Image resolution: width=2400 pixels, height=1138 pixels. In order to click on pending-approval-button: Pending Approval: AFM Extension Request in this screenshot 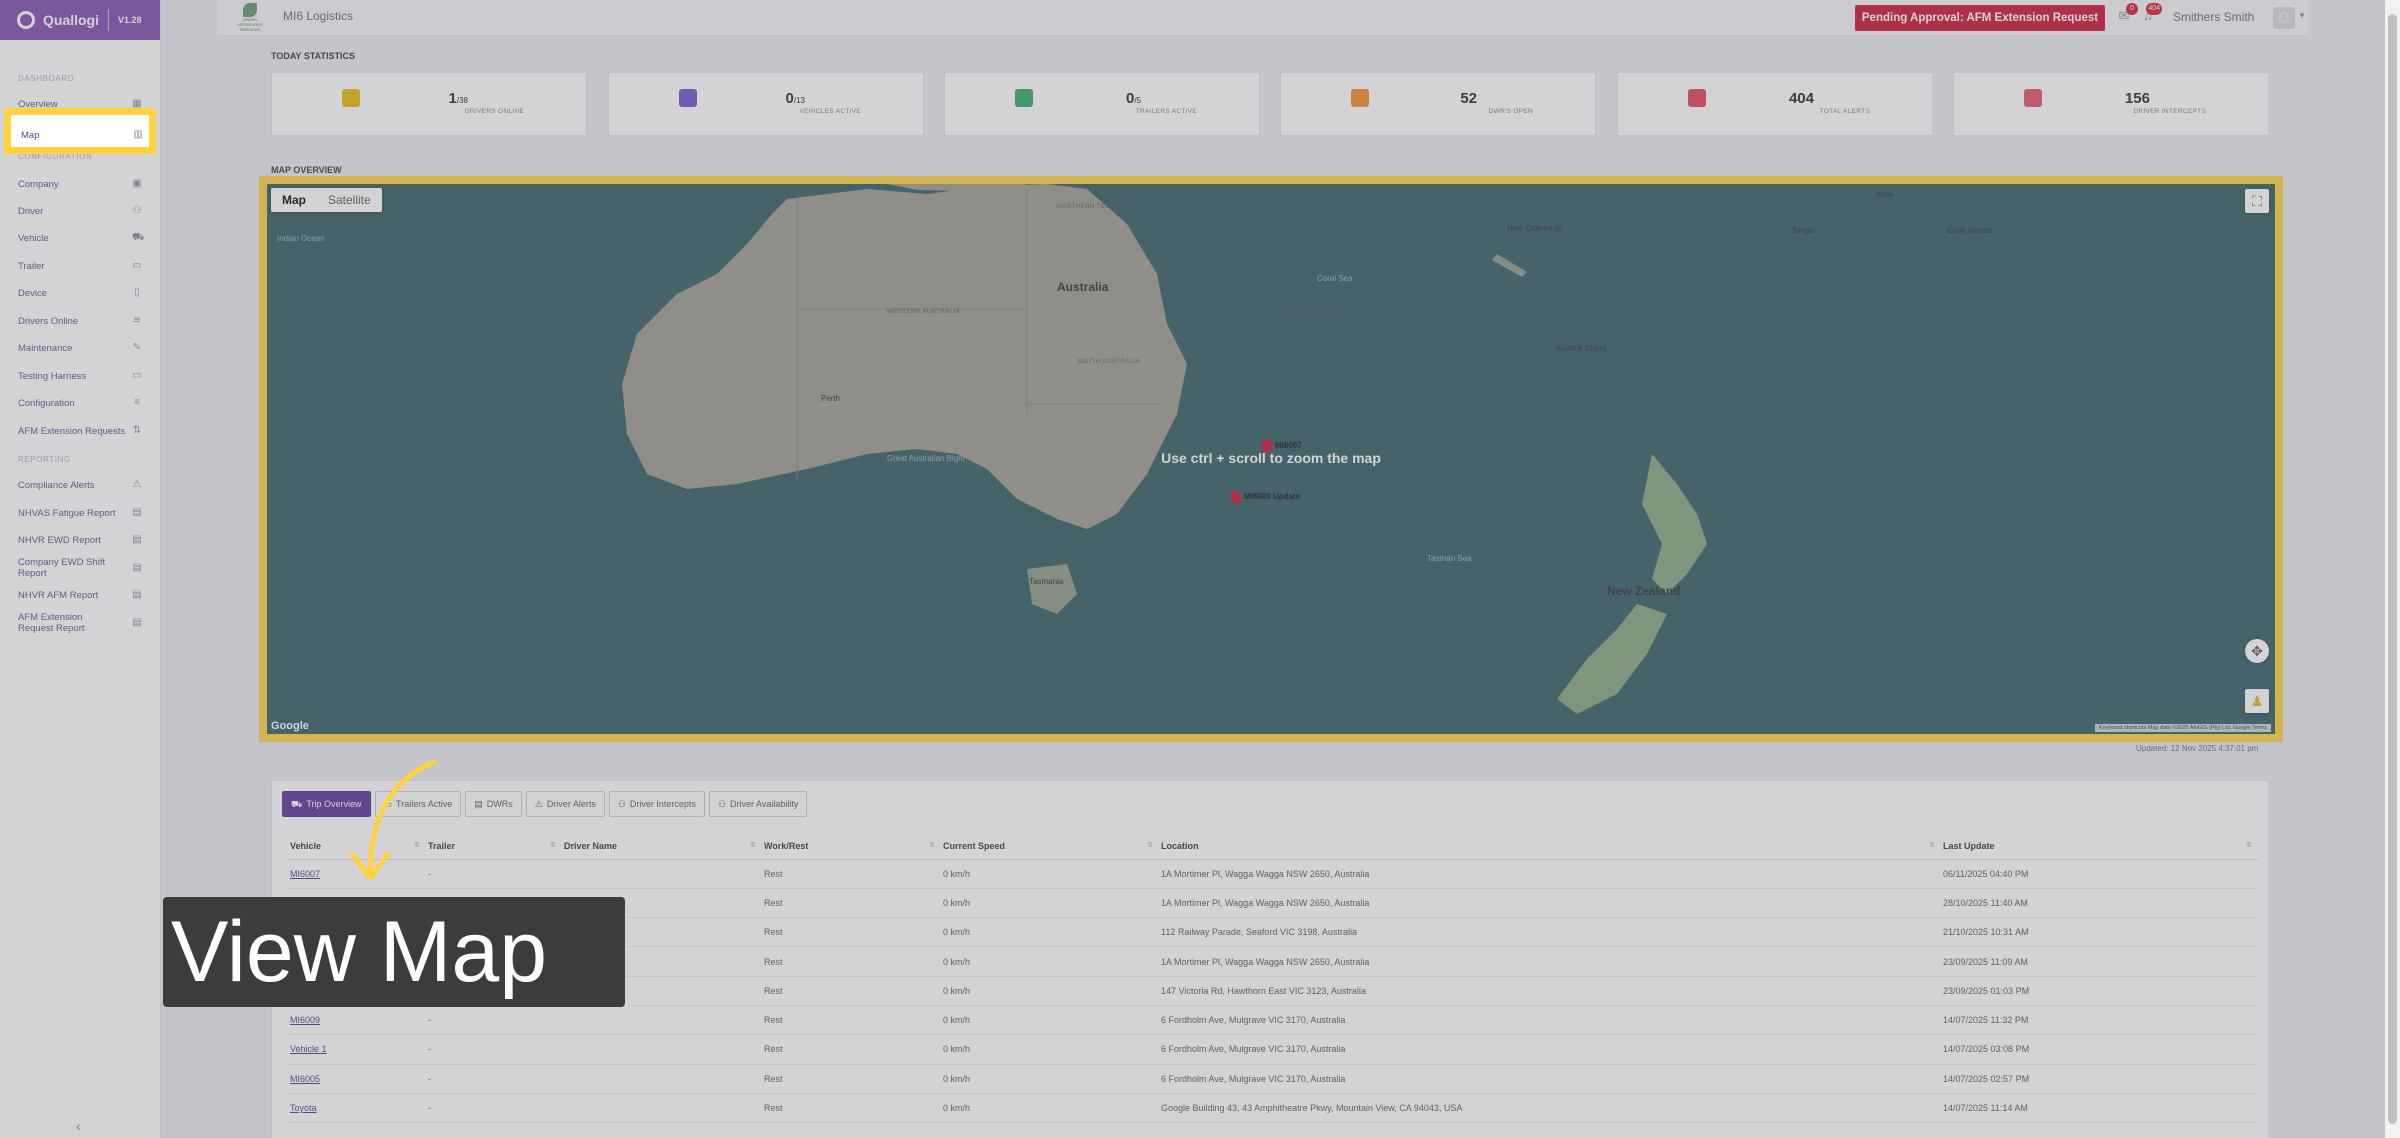, I will do `click(1980, 18)`.